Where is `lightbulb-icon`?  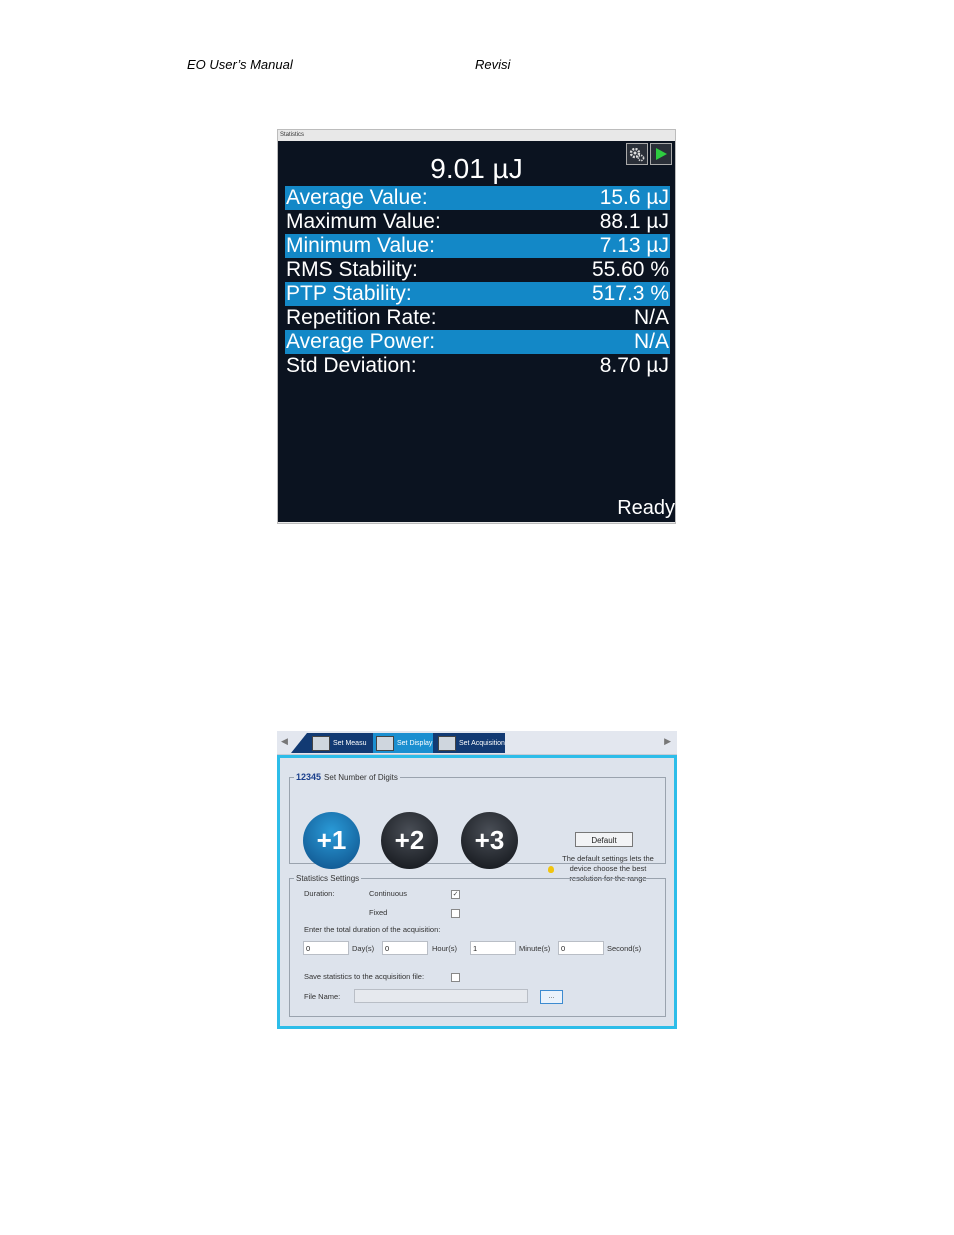
lightbulb-icon is located at coordinates (551, 869).